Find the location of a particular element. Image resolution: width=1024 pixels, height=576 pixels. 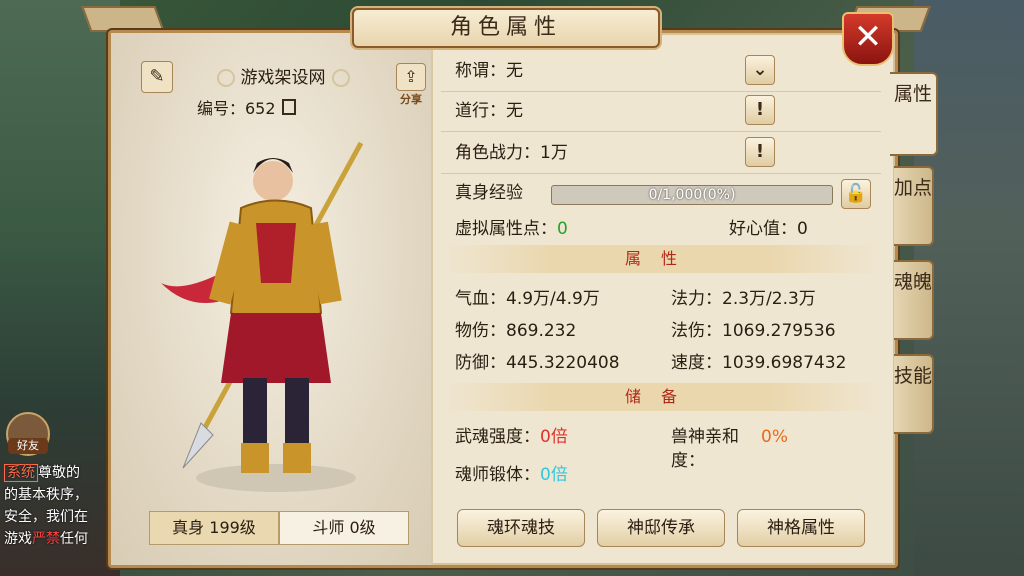

soul-row: 魂师锻体：0倍 is located at coordinates (511, 475).